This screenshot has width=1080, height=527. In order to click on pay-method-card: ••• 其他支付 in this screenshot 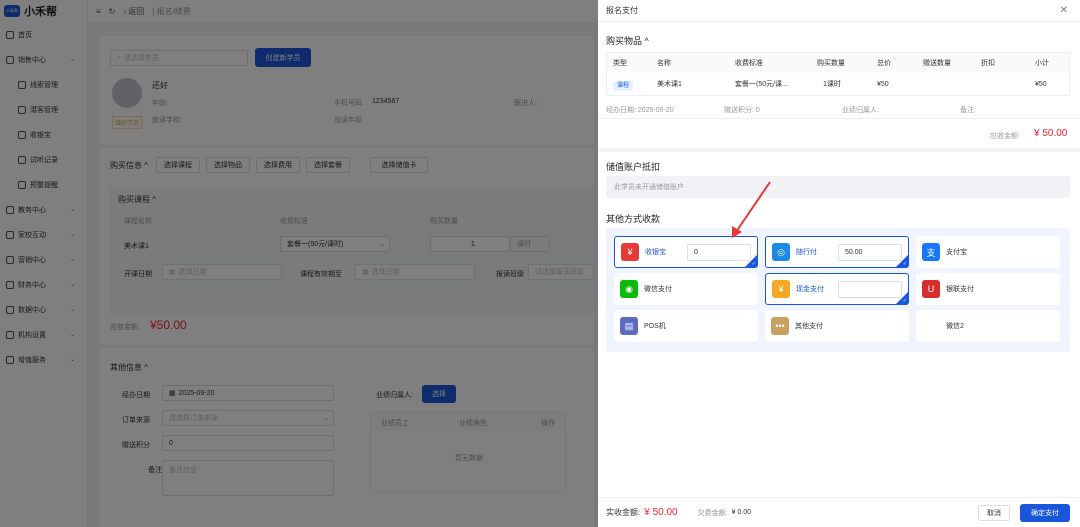, I will do `click(837, 326)`.